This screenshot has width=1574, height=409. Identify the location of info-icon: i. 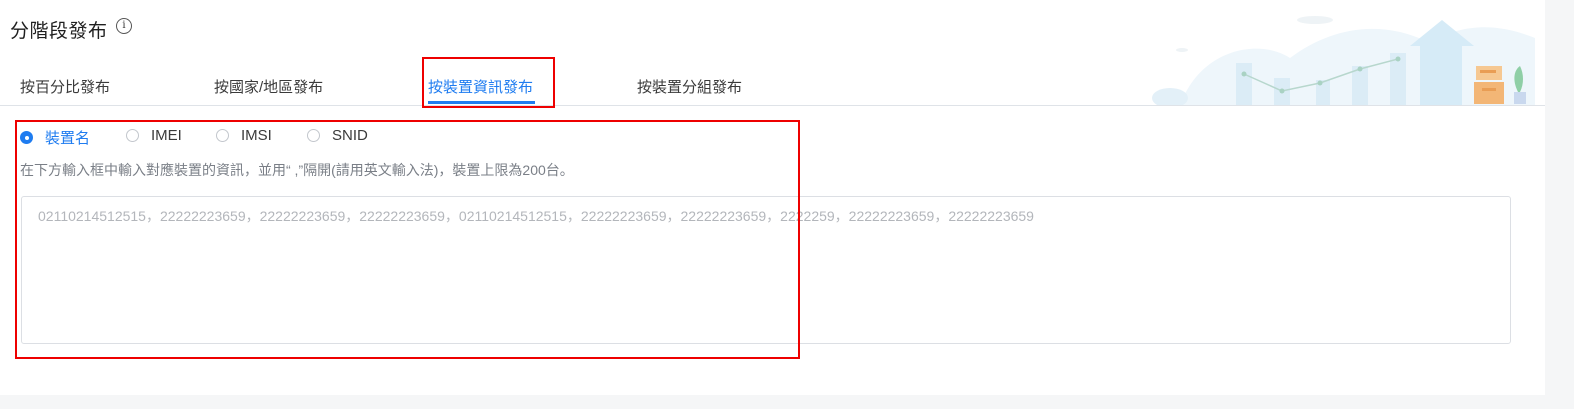
(124, 26).